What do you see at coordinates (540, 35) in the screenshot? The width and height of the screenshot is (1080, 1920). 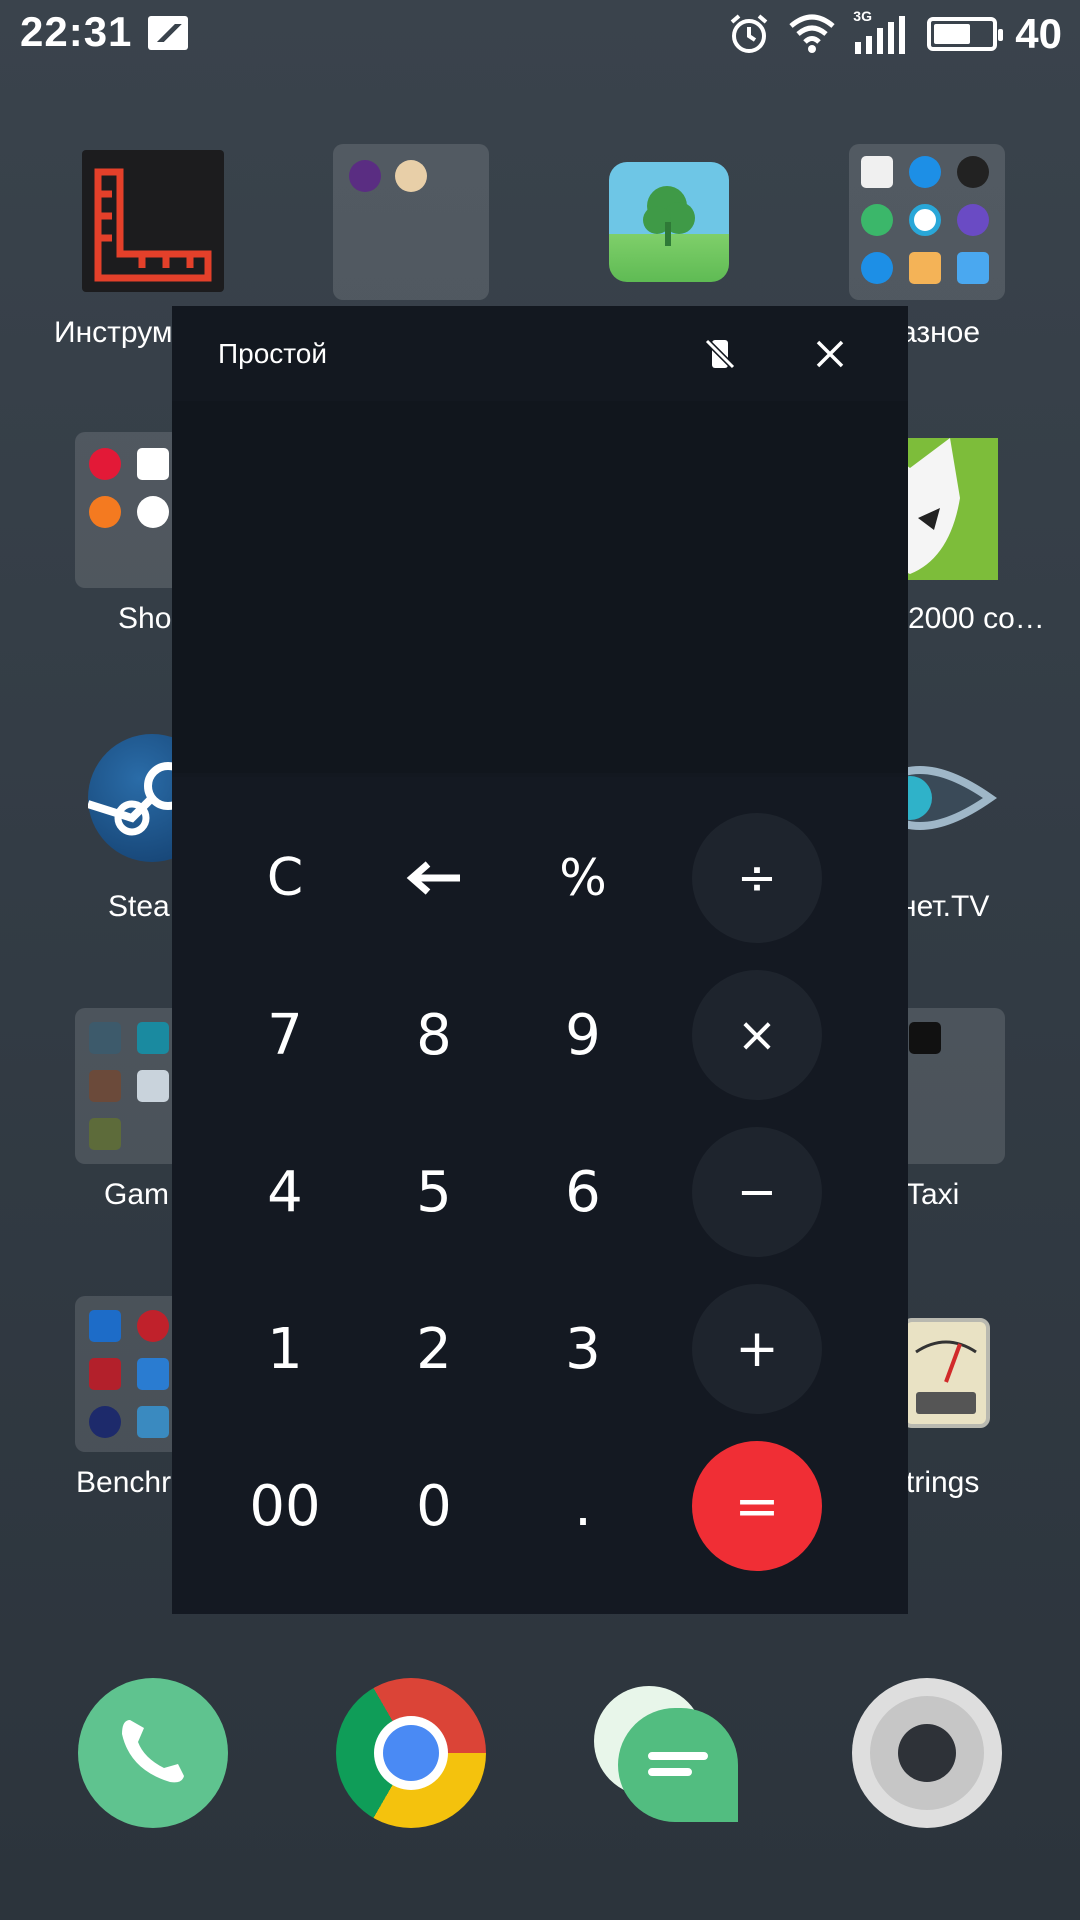 I see `status-bar: 22:31 3G 40` at bounding box center [540, 35].